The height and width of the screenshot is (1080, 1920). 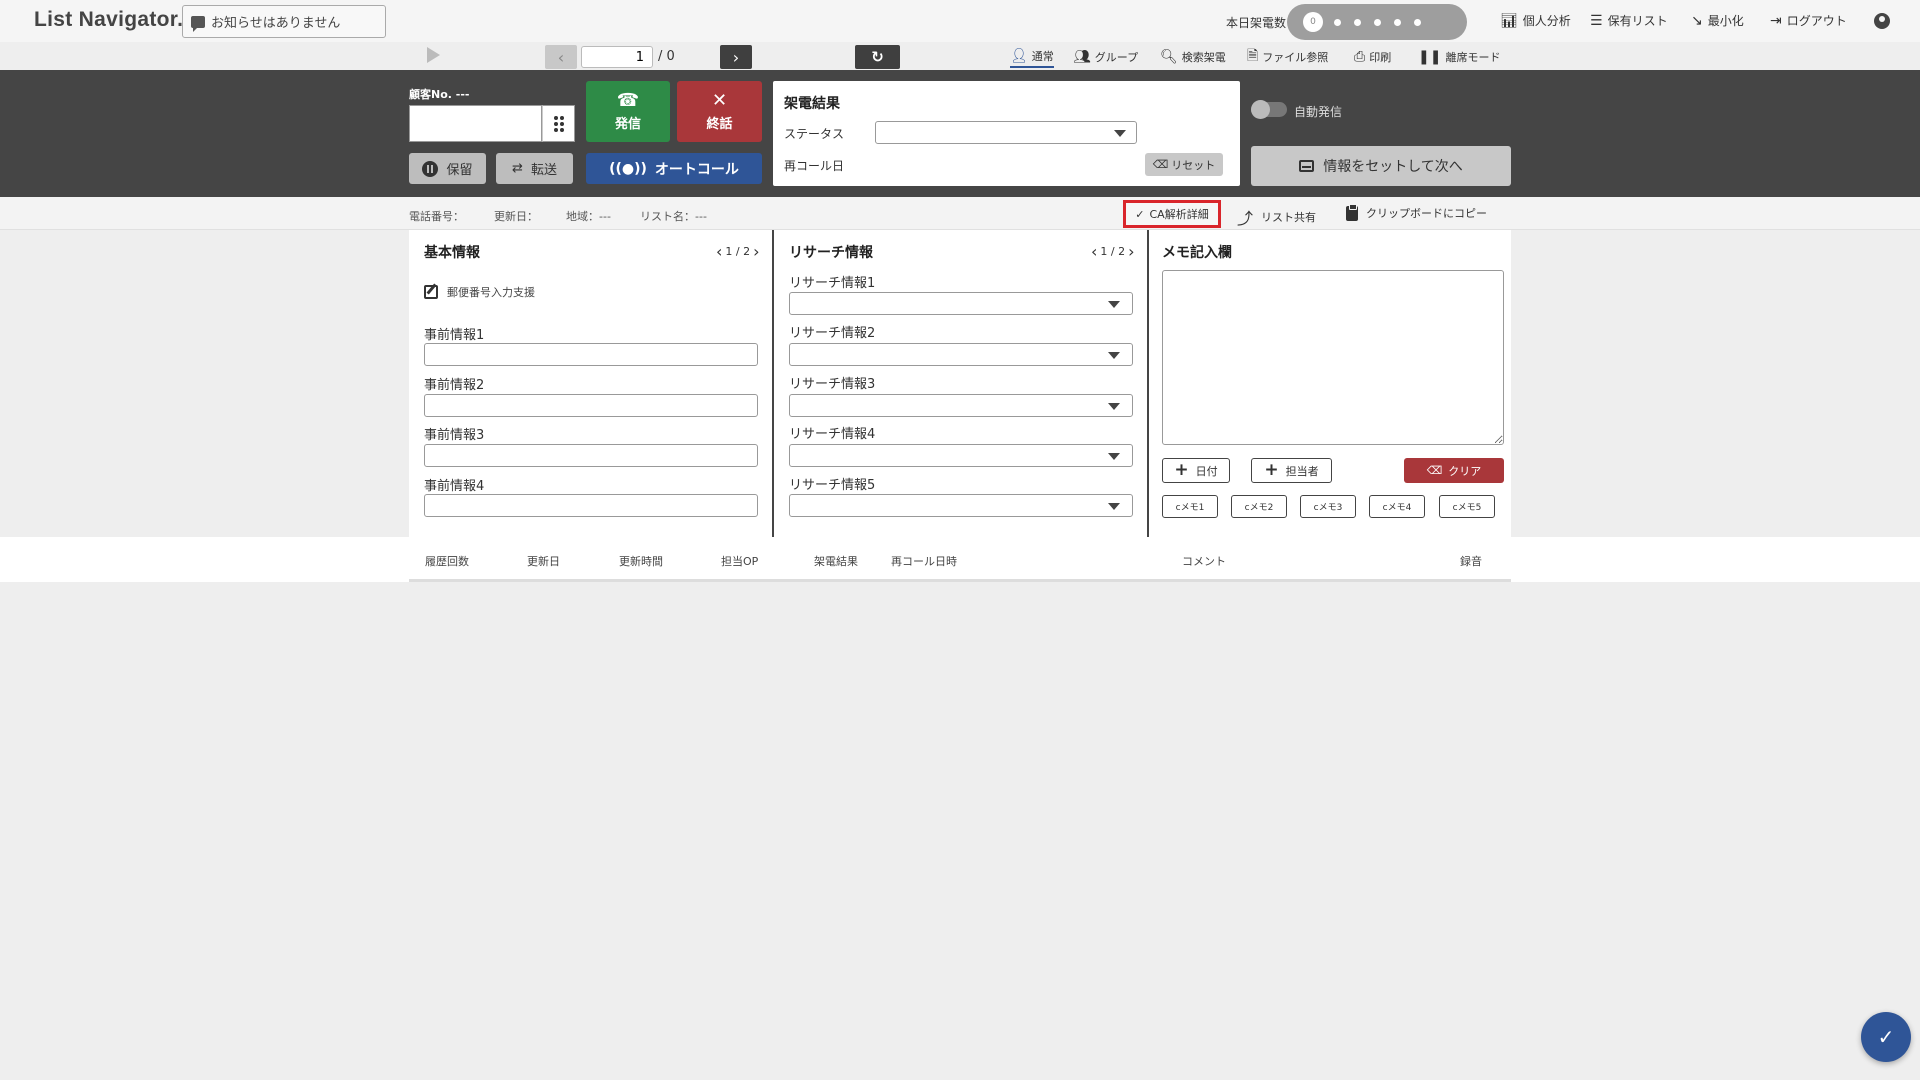 I want to click on tab-normal: 👤︎ 通常, so click(x=1032, y=57).